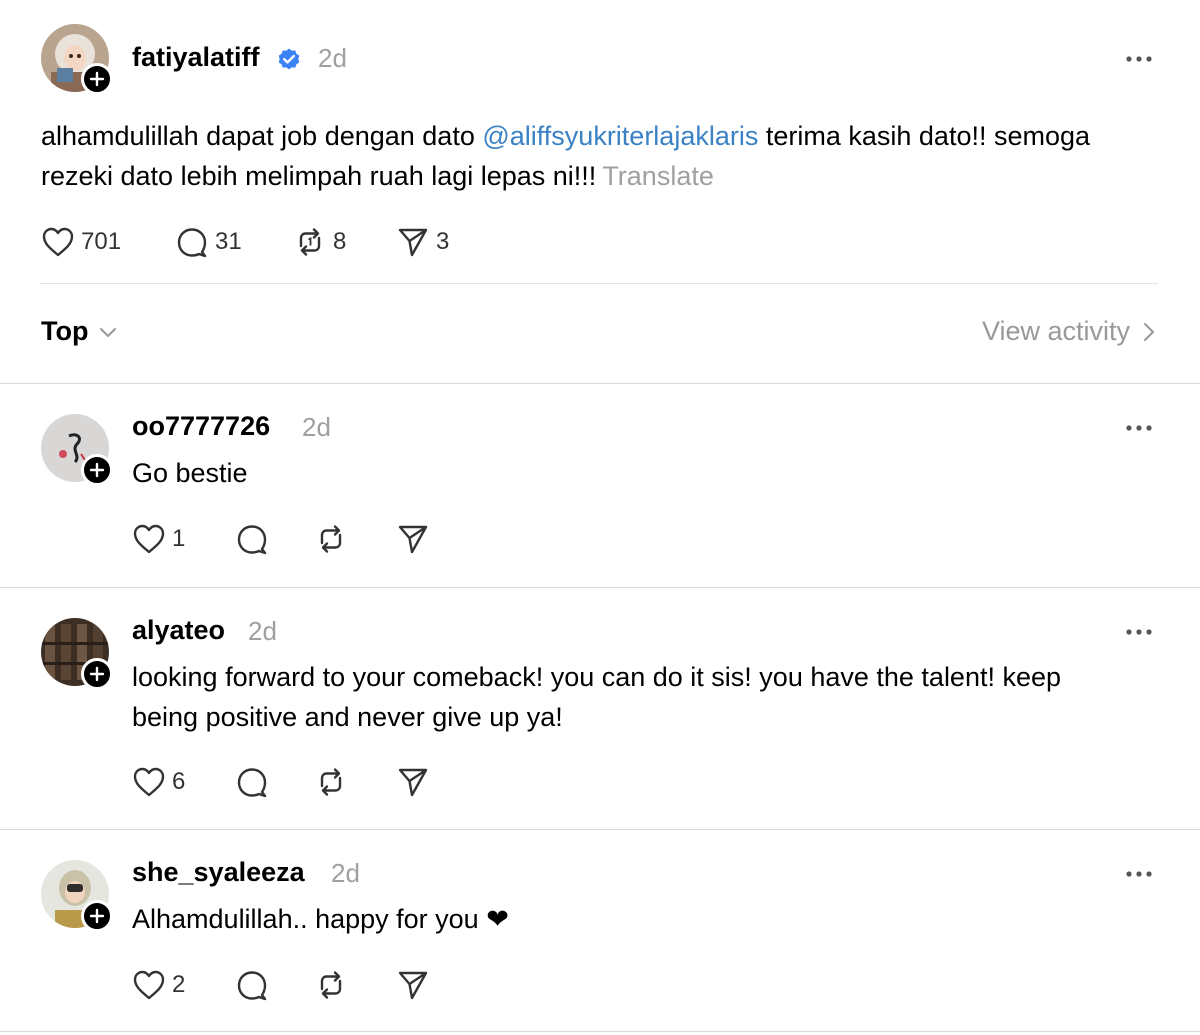 The image size is (1200, 1035). Describe the element at coordinates (1149, 331) in the screenshot. I see `chevron-right-icon` at that location.